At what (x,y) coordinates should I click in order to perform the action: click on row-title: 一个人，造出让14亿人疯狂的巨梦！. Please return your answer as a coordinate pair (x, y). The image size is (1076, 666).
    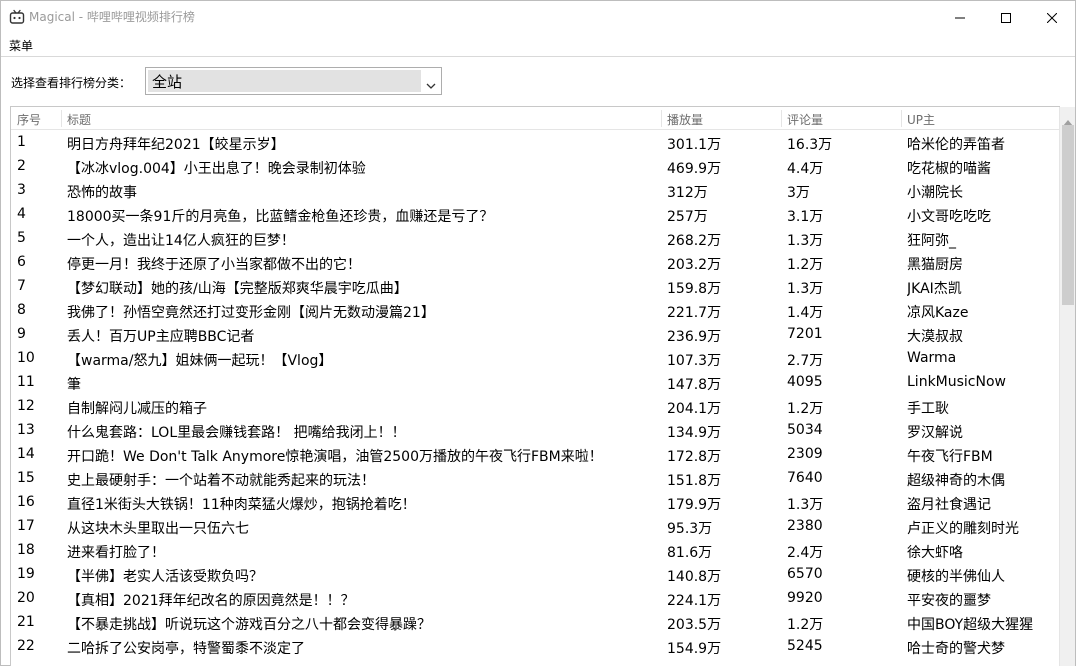
    Looking at the image, I should click on (181, 241).